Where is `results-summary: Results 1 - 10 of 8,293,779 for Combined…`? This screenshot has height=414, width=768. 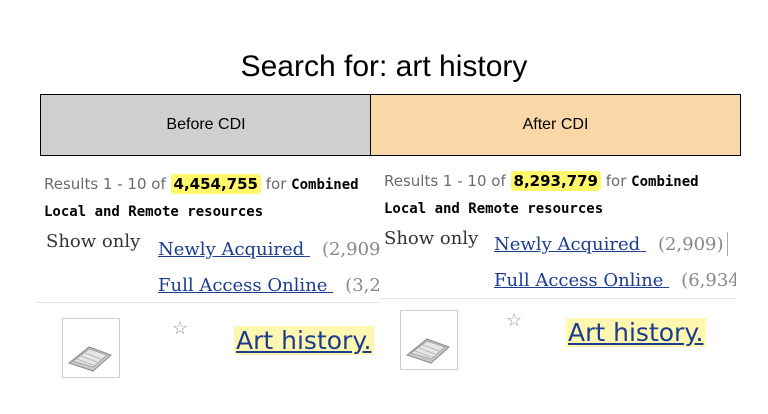 results-summary: Results 1 - 10 of 8,293,779 for Combined… is located at coordinates (560, 195).